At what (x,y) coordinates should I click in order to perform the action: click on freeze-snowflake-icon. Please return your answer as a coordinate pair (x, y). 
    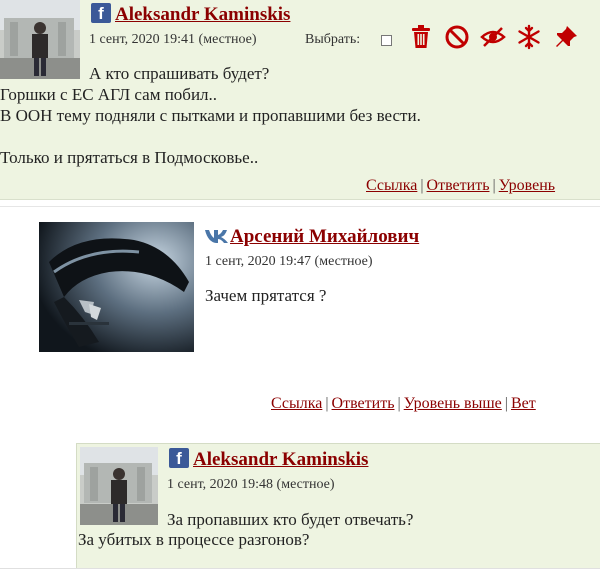
    Looking at the image, I should click on (529, 37).